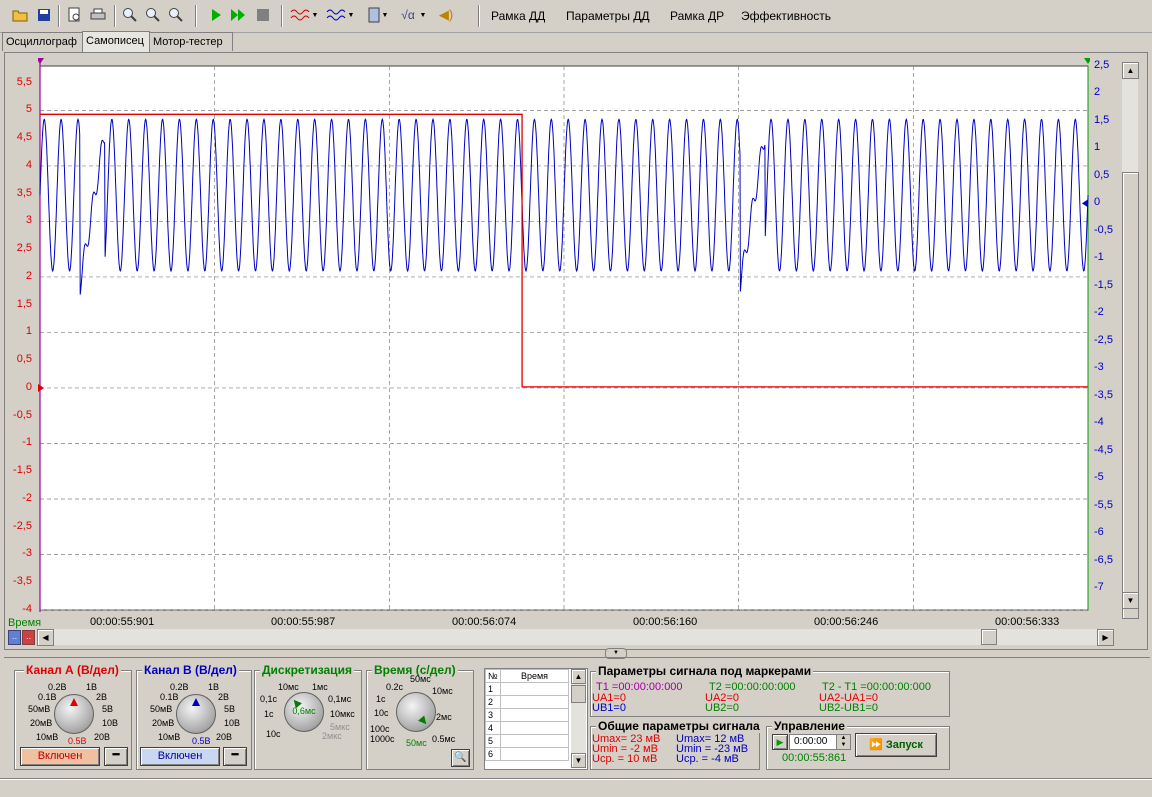  I want to click on time-spinner: ▲ ▼, so click(843, 742).